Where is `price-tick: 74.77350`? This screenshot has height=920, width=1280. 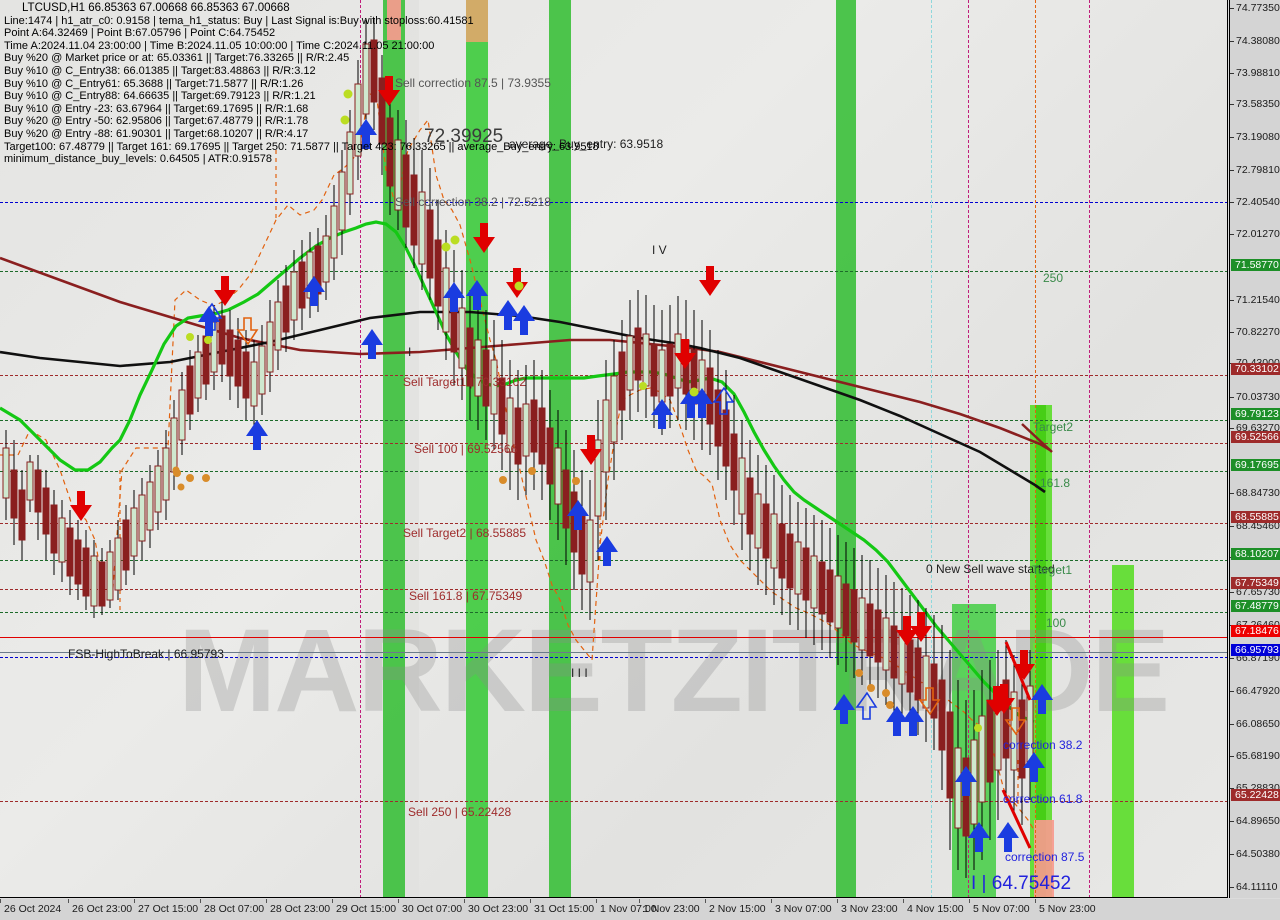
price-tick: 74.77350 is located at coordinates (1255, 8).